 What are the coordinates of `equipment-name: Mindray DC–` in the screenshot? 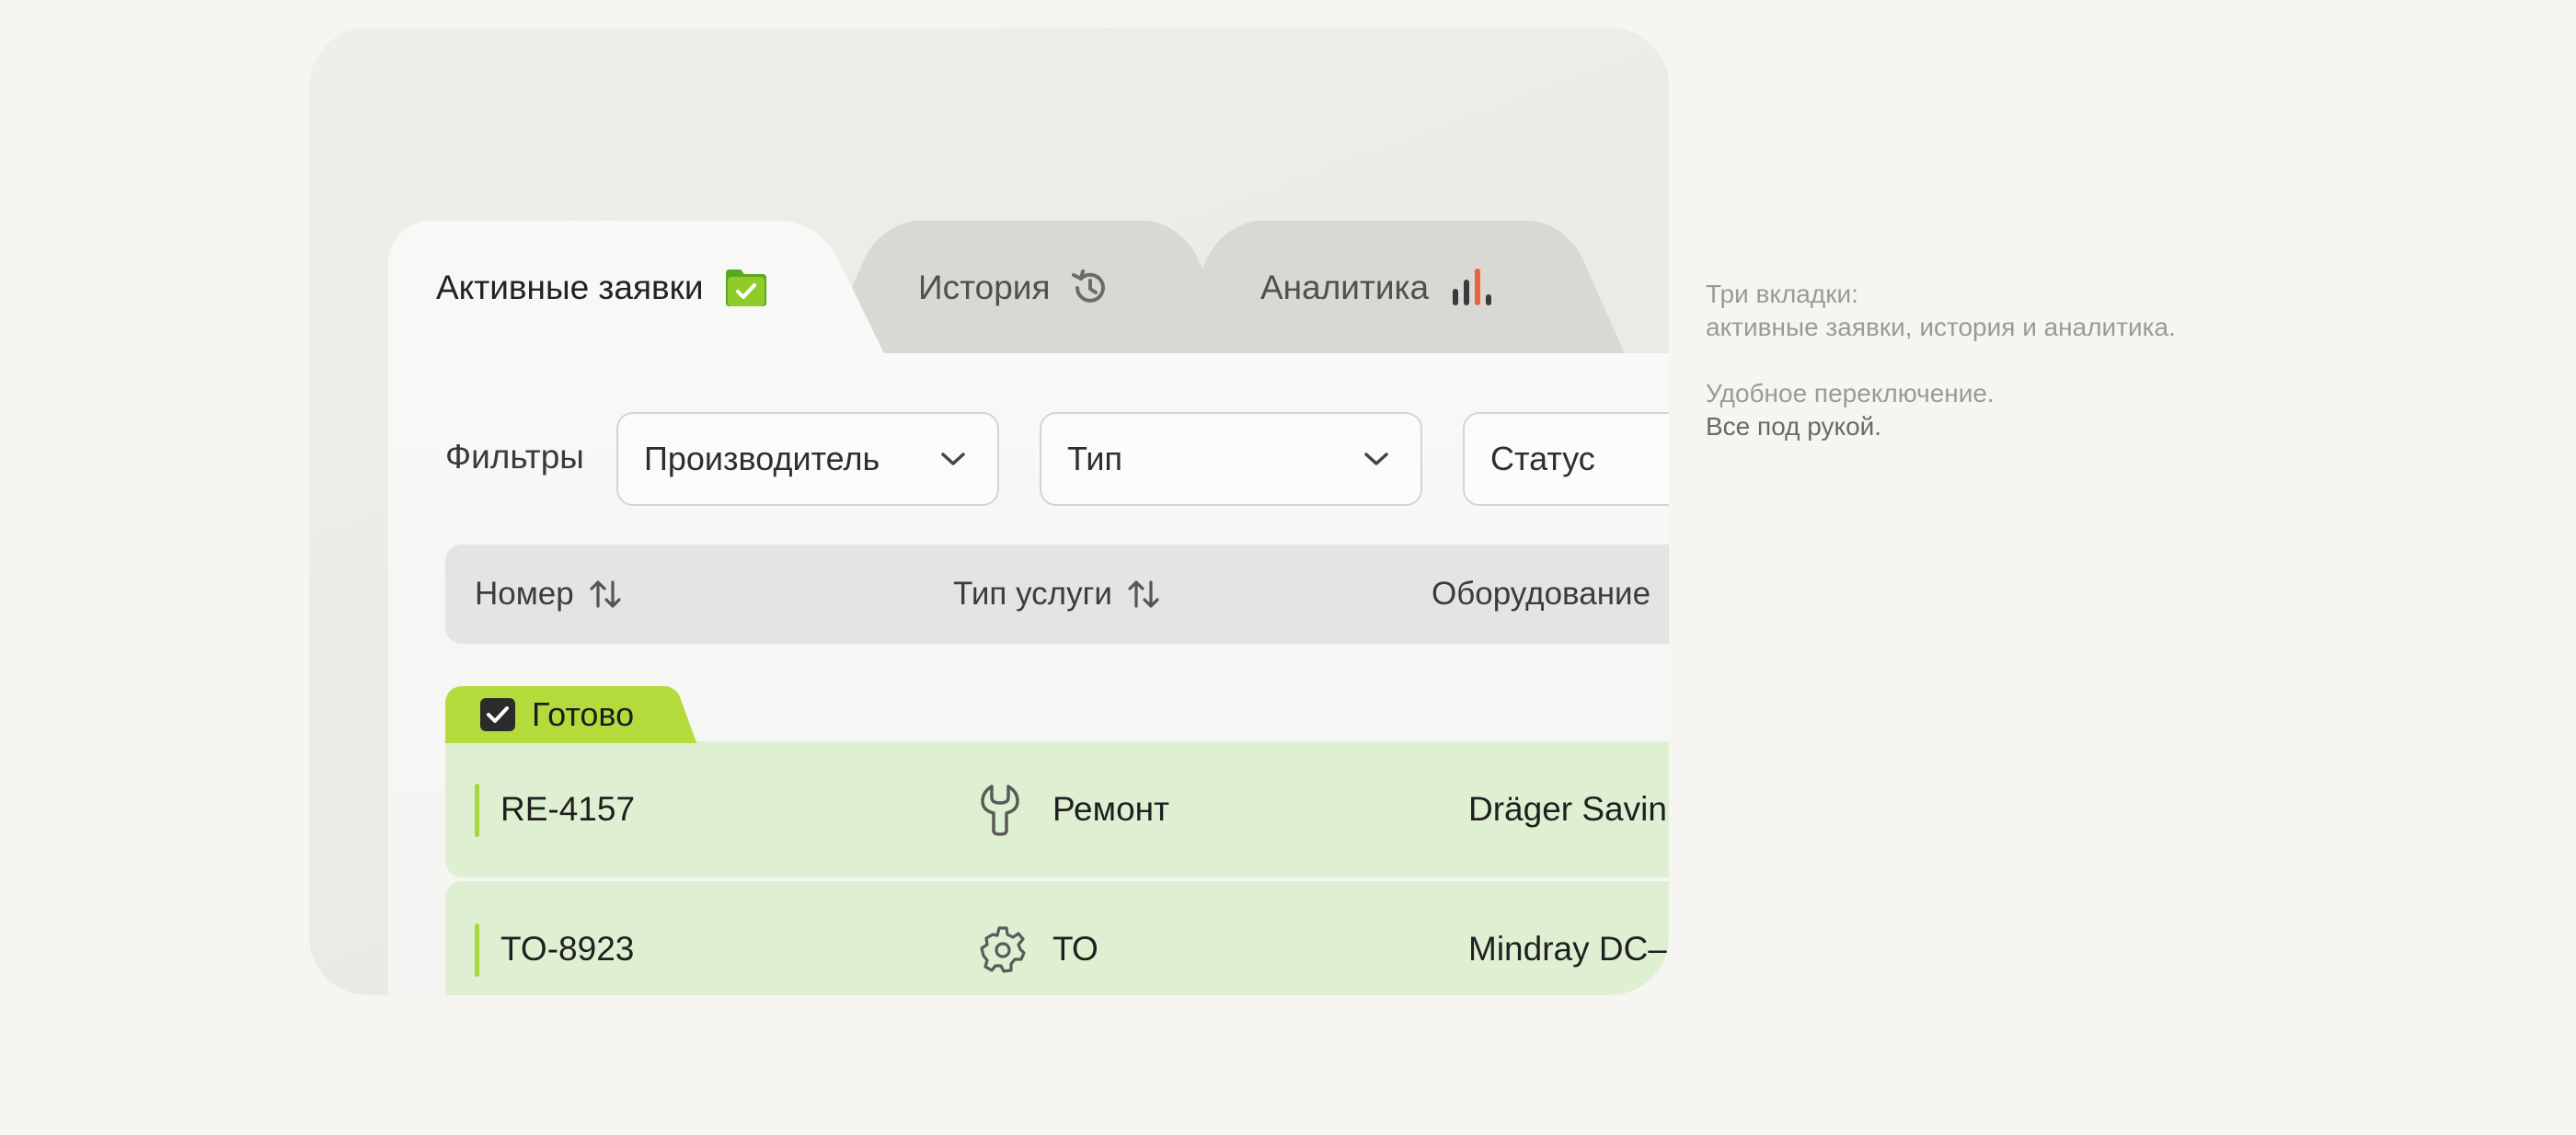 It's located at (1567, 949).